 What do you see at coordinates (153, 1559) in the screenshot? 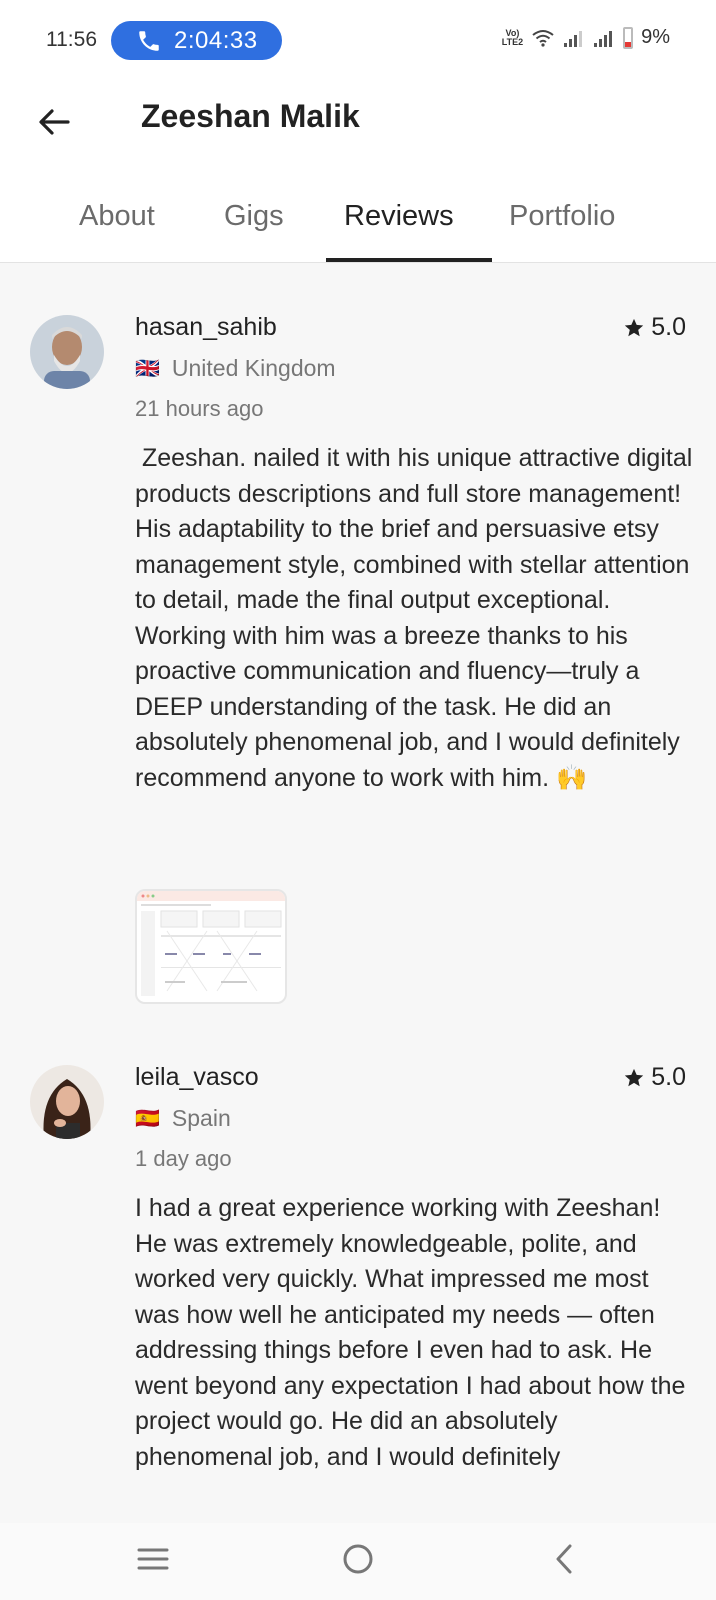
I see `recent-apps-icon` at bounding box center [153, 1559].